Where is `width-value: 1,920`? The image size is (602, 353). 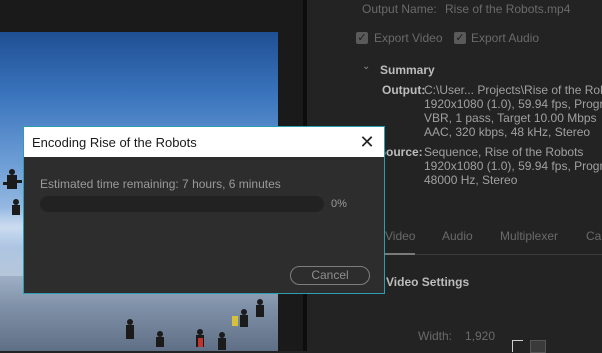
width-value: 1,920 is located at coordinates (480, 336).